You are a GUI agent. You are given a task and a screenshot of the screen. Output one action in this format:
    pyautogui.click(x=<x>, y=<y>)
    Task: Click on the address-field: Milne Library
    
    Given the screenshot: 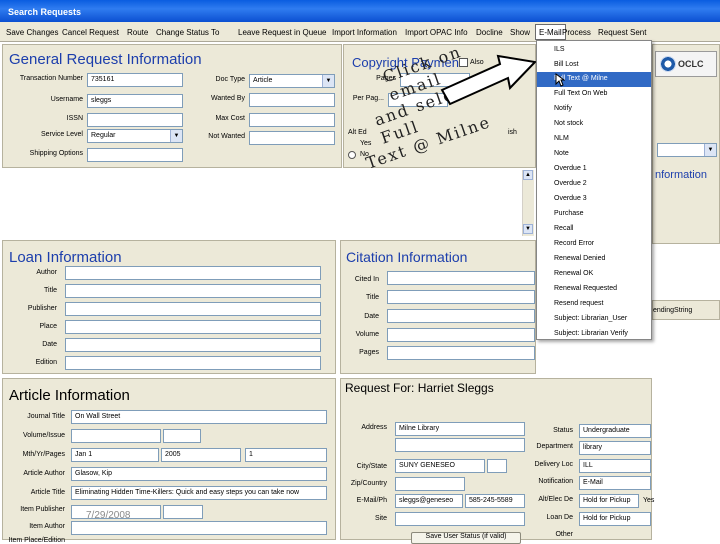 What is the action you would take?
    pyautogui.click(x=460, y=429)
    